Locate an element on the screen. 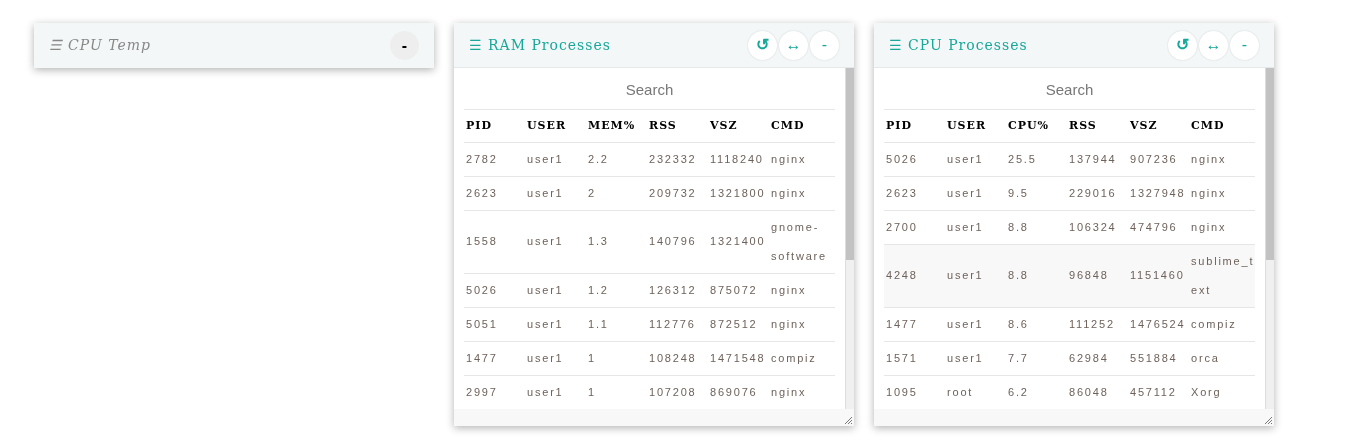 This screenshot has height=444, width=1368. table-cell: 1571 is located at coordinates (914, 358).